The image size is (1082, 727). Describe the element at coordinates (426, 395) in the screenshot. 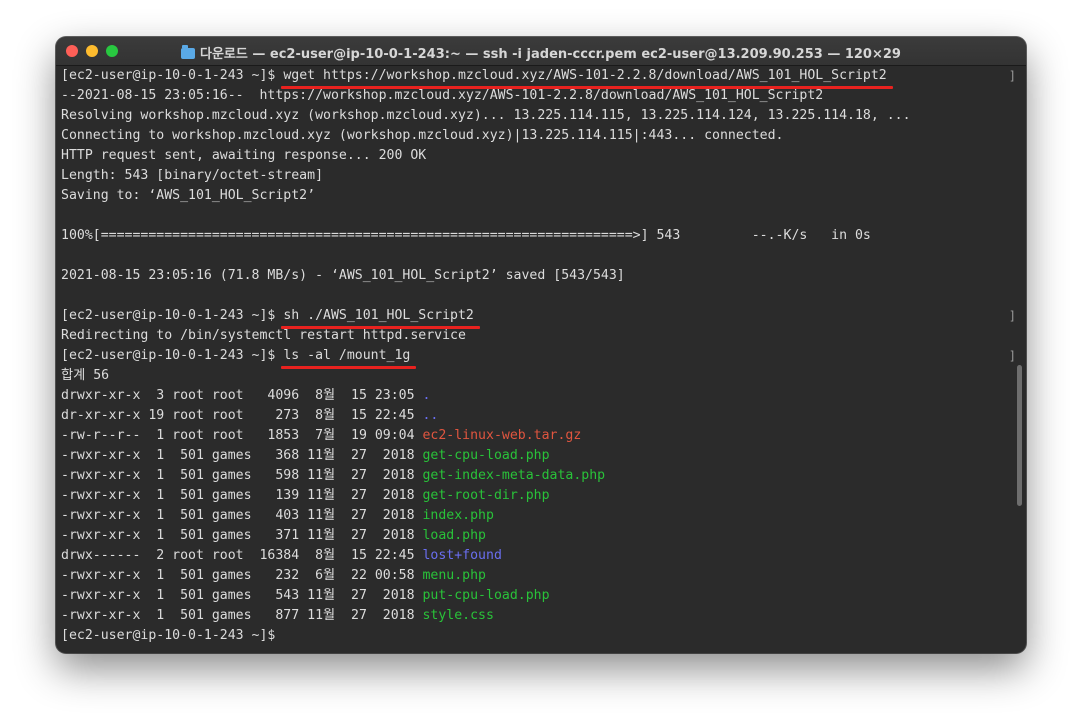

I see `file-name: .` at that location.